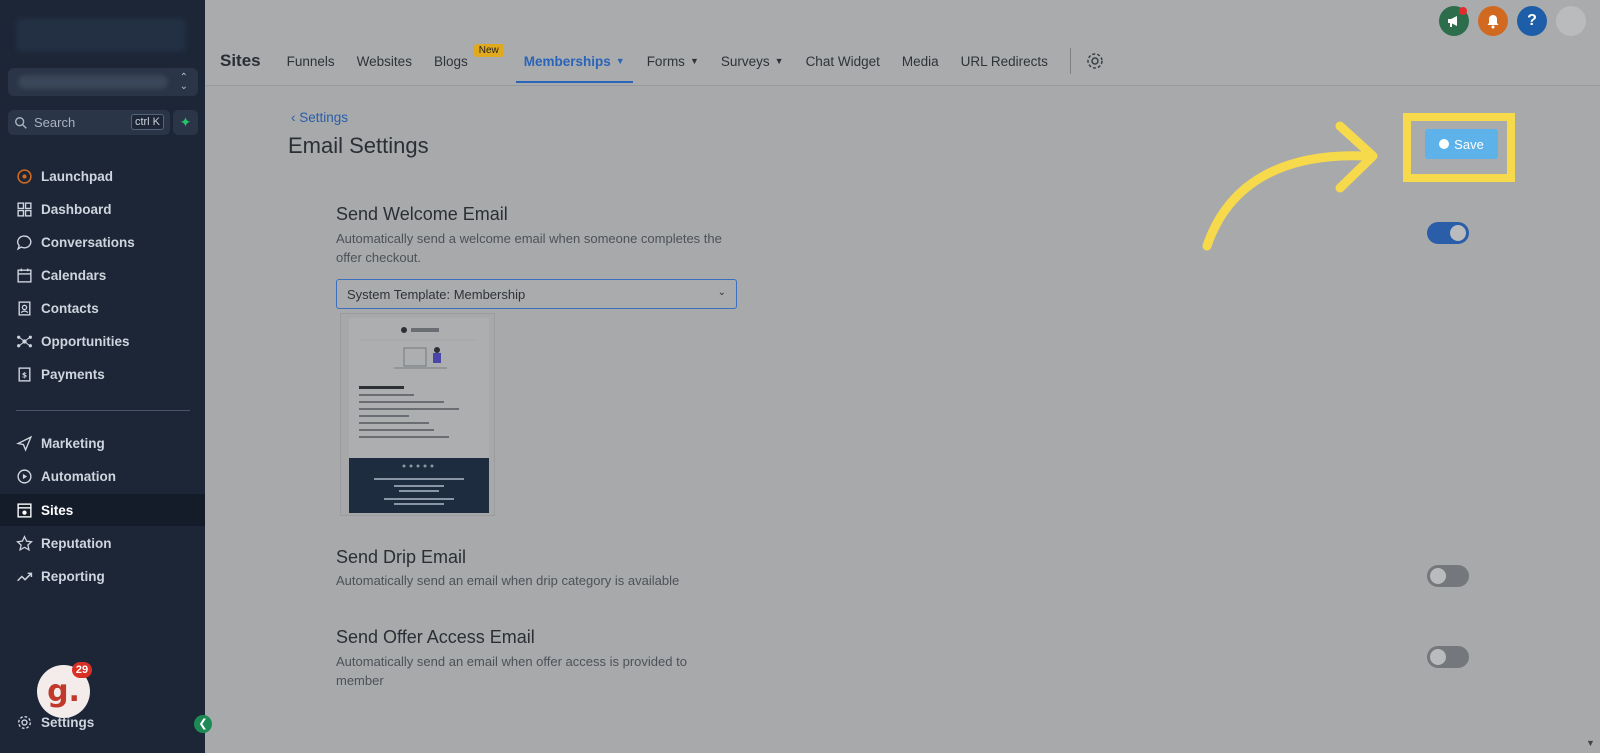  I want to click on bell-icon, so click(1493, 22).